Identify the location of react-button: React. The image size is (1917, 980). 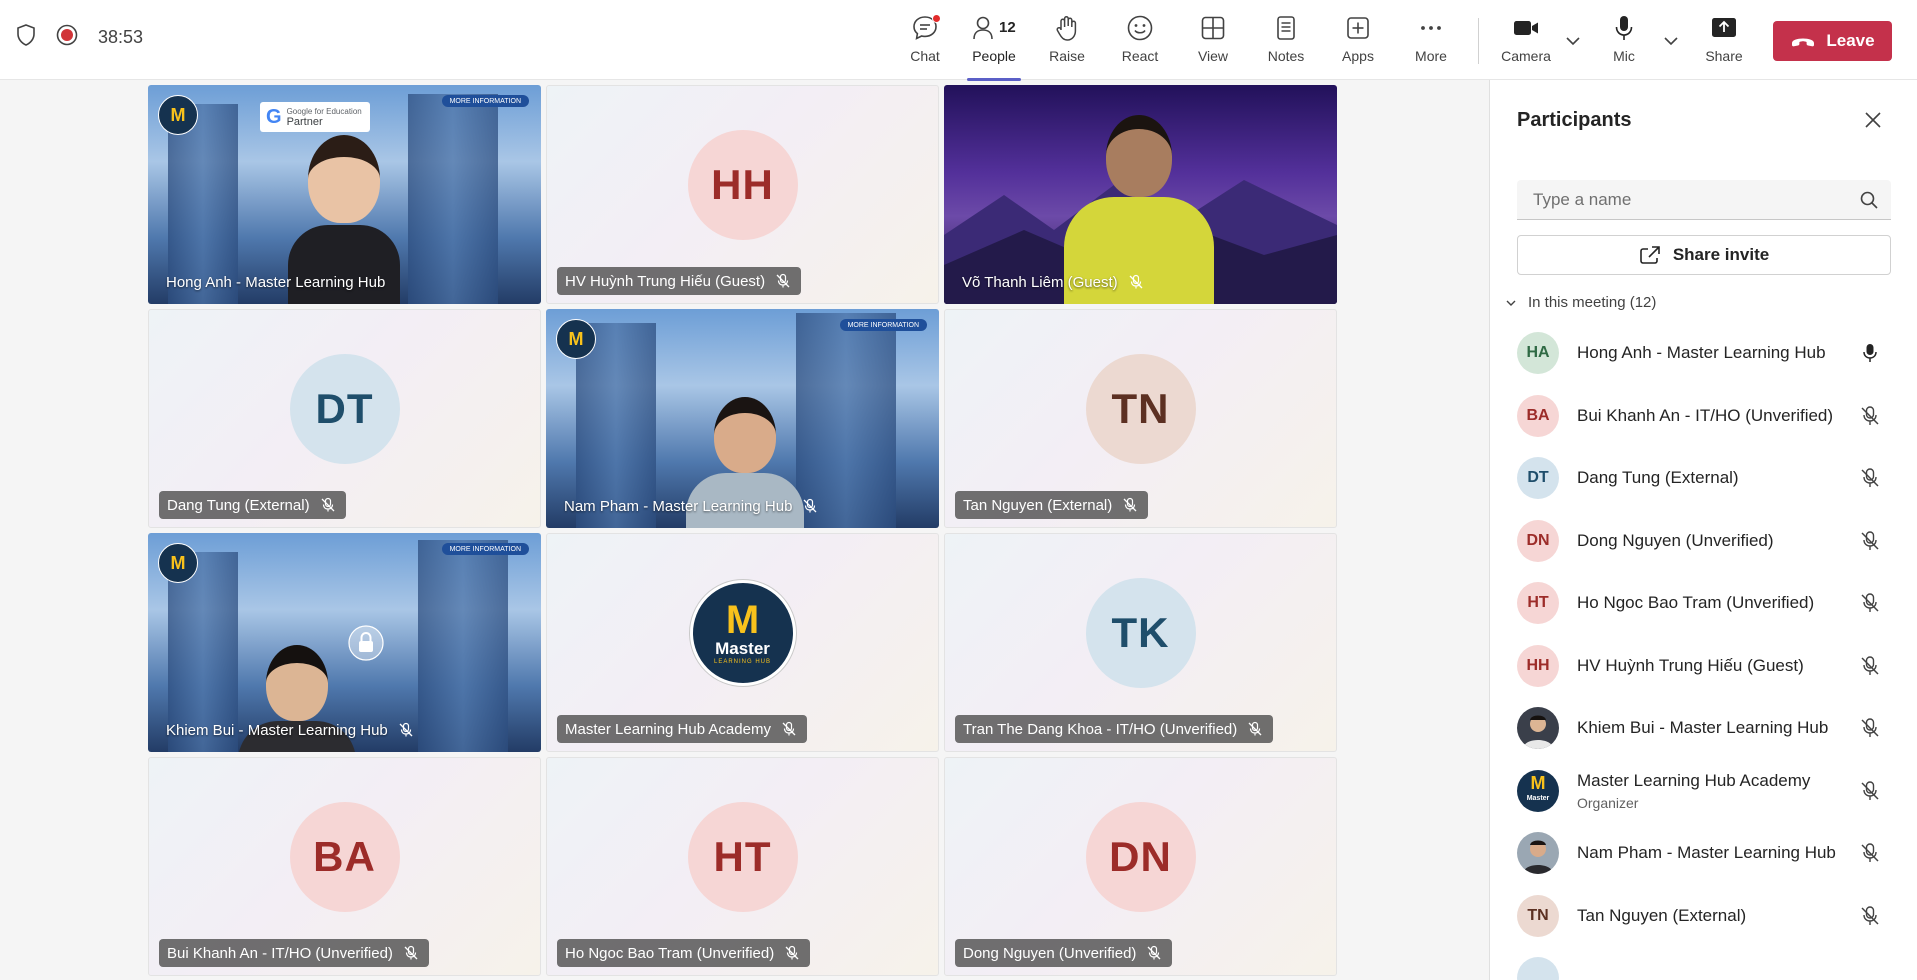
(1140, 42).